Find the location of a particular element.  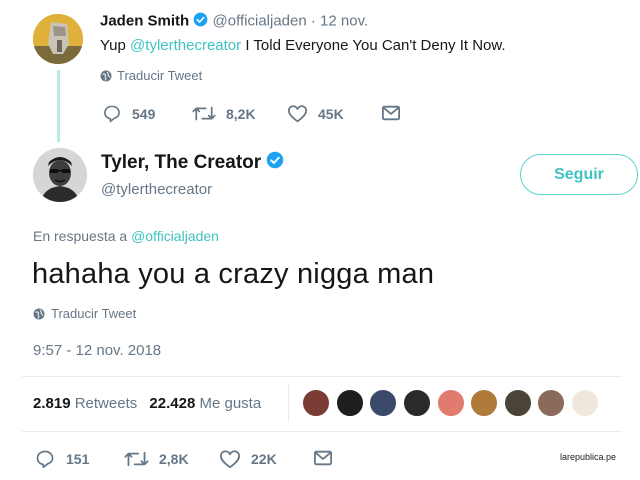

stats-bottom-divider is located at coordinates (322, 431).